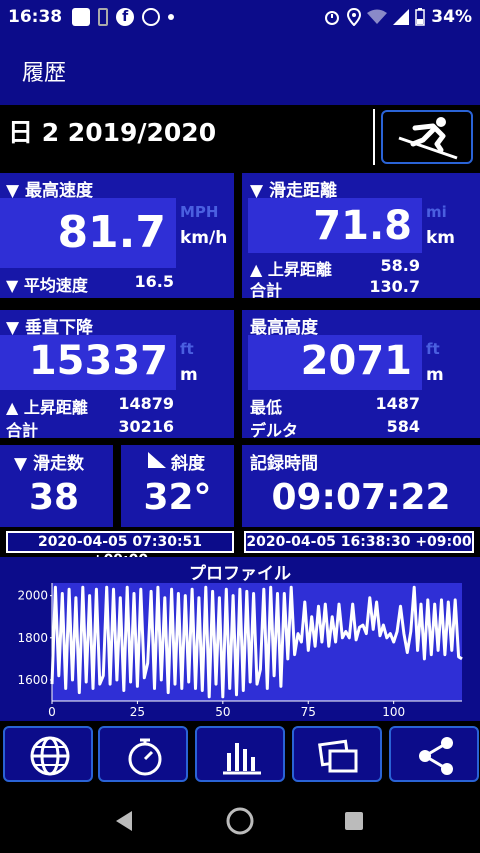 The height and width of the screenshot is (853, 480). Describe the element at coordinates (222, 712) in the screenshot. I see `x-tick-label: 50` at that location.